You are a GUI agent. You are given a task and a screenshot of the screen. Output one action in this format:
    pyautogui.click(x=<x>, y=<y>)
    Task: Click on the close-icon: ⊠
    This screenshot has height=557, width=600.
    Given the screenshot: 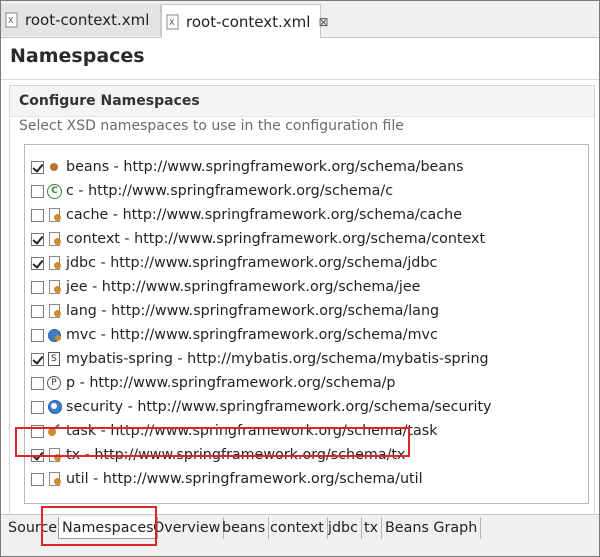 What is the action you would take?
    pyautogui.click(x=323, y=22)
    